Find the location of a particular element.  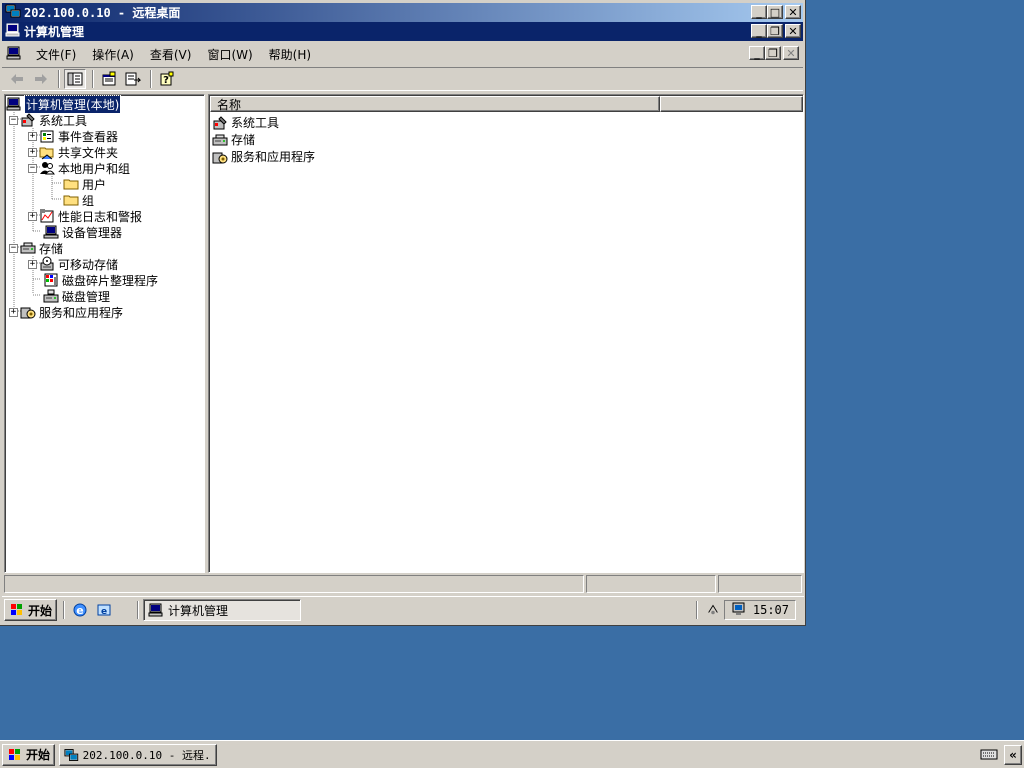

show-hide-tree-button is located at coordinates (75, 79).